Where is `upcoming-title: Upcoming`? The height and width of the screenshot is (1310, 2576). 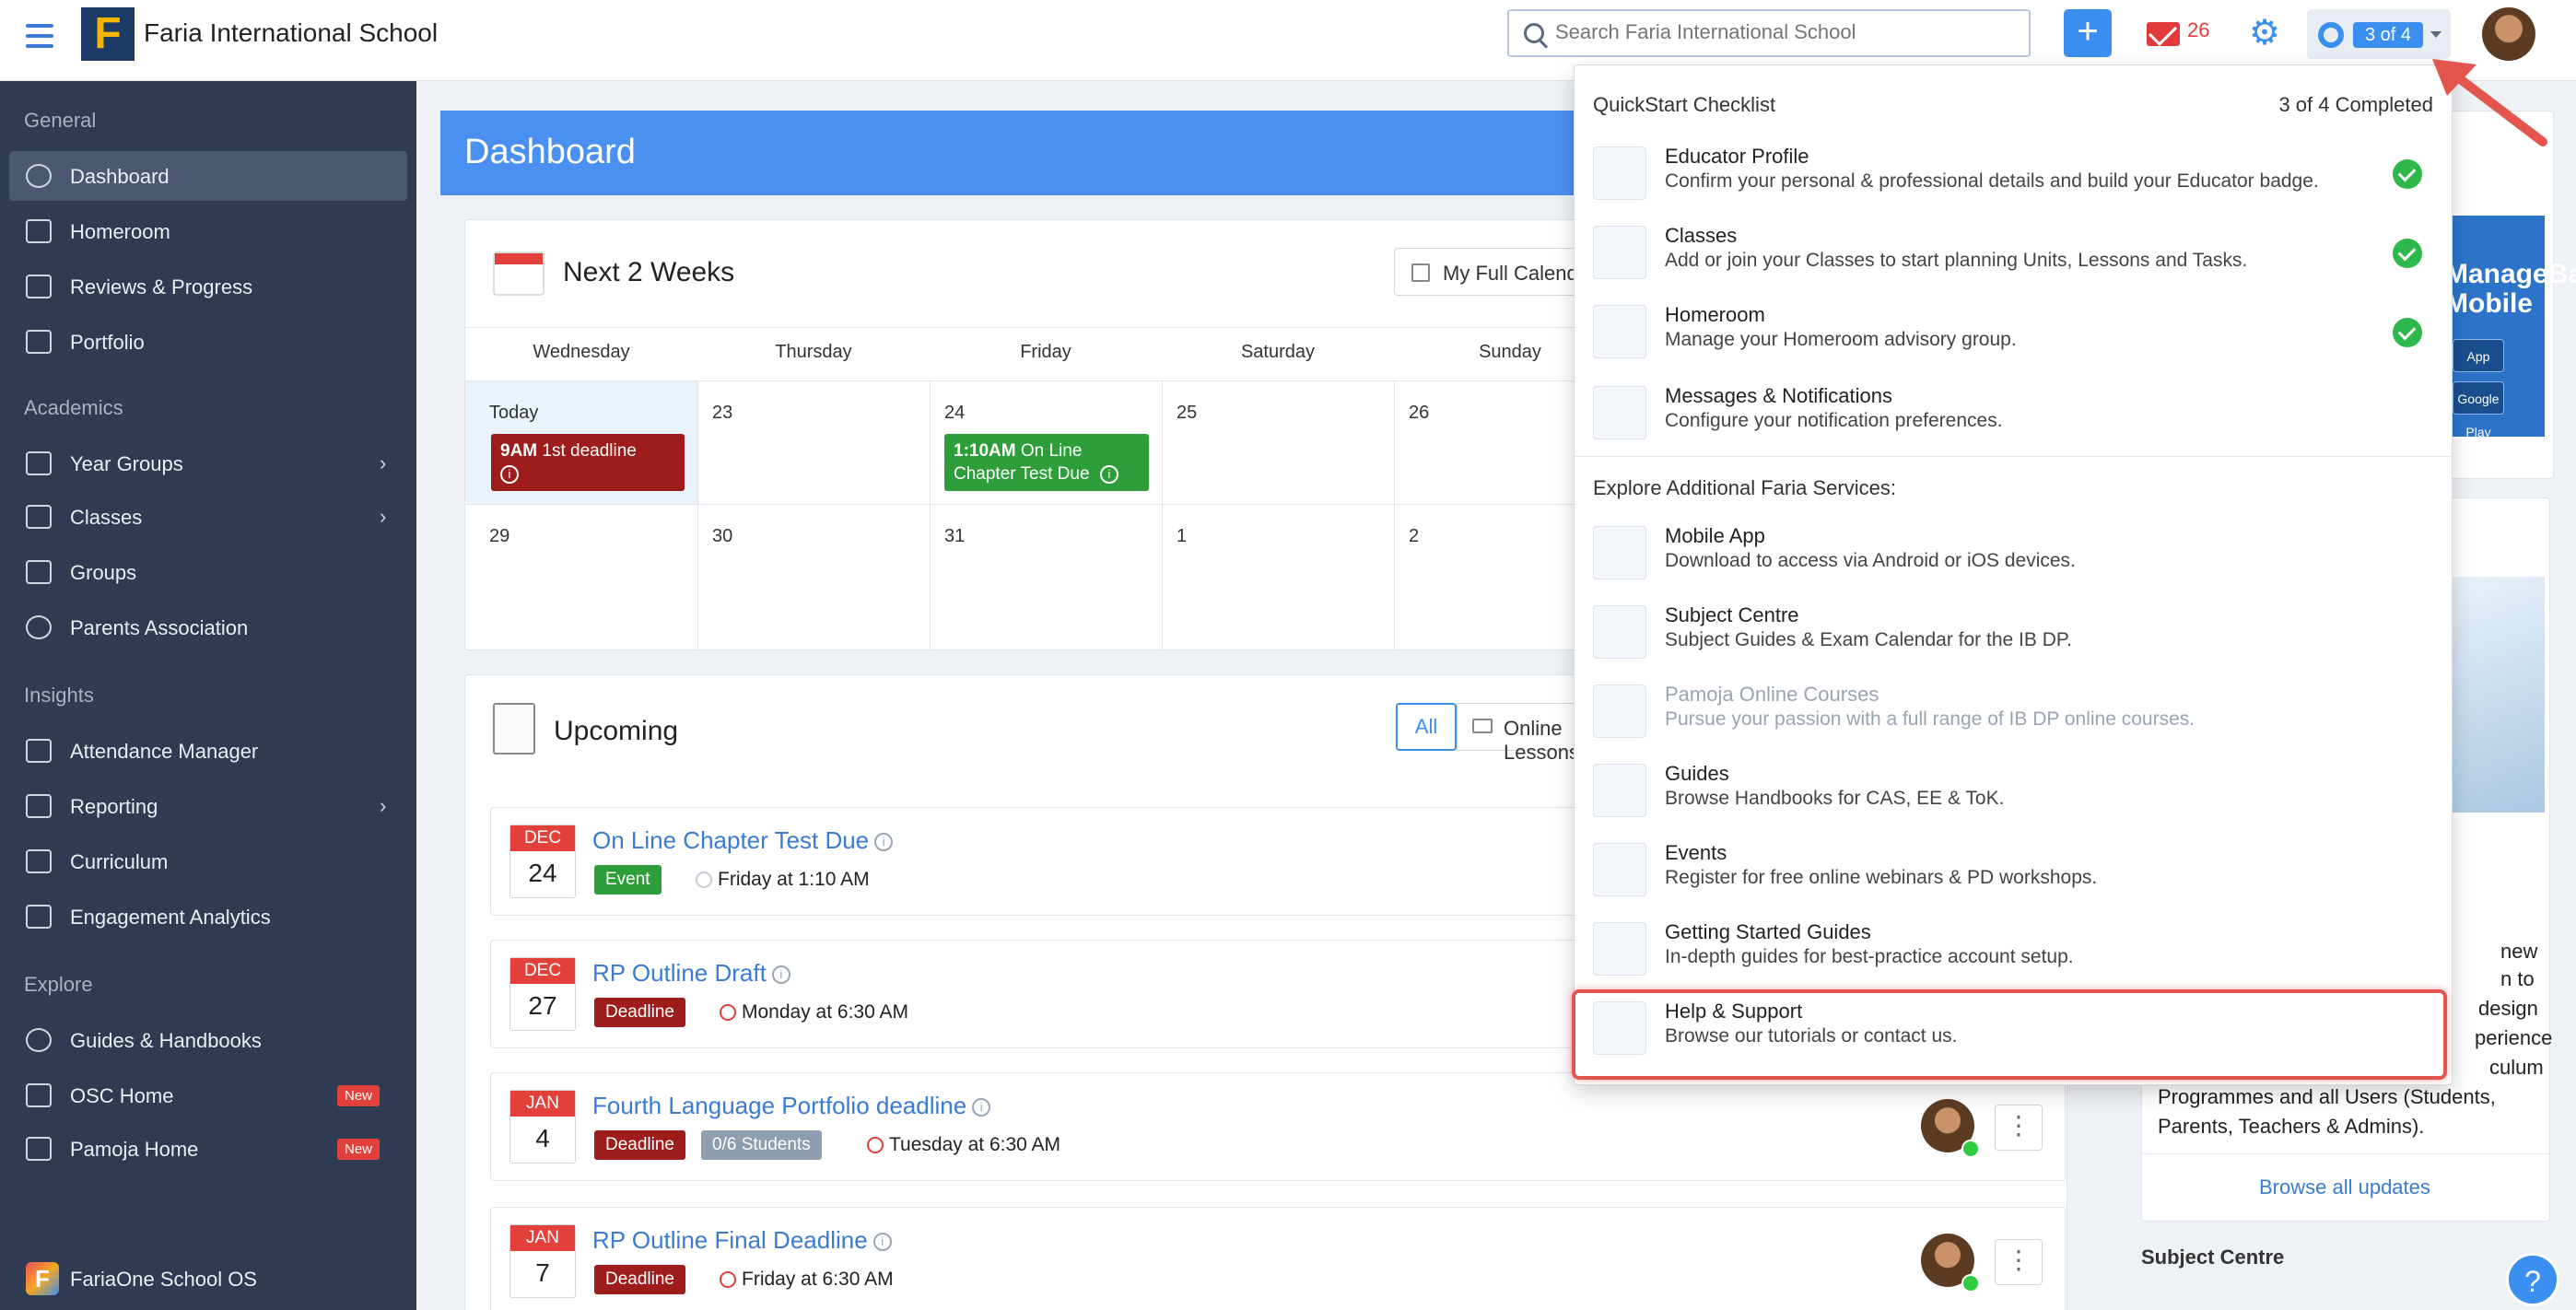
upcoming-title: Upcoming is located at coordinates (616, 731).